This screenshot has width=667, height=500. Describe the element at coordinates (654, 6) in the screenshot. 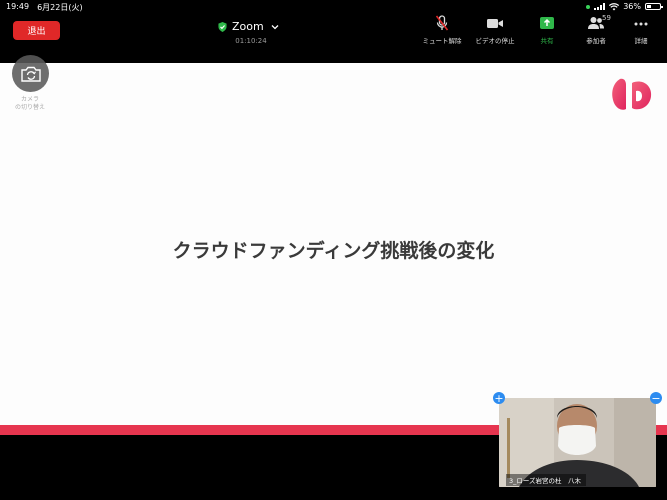

I see `battery-icon` at that location.